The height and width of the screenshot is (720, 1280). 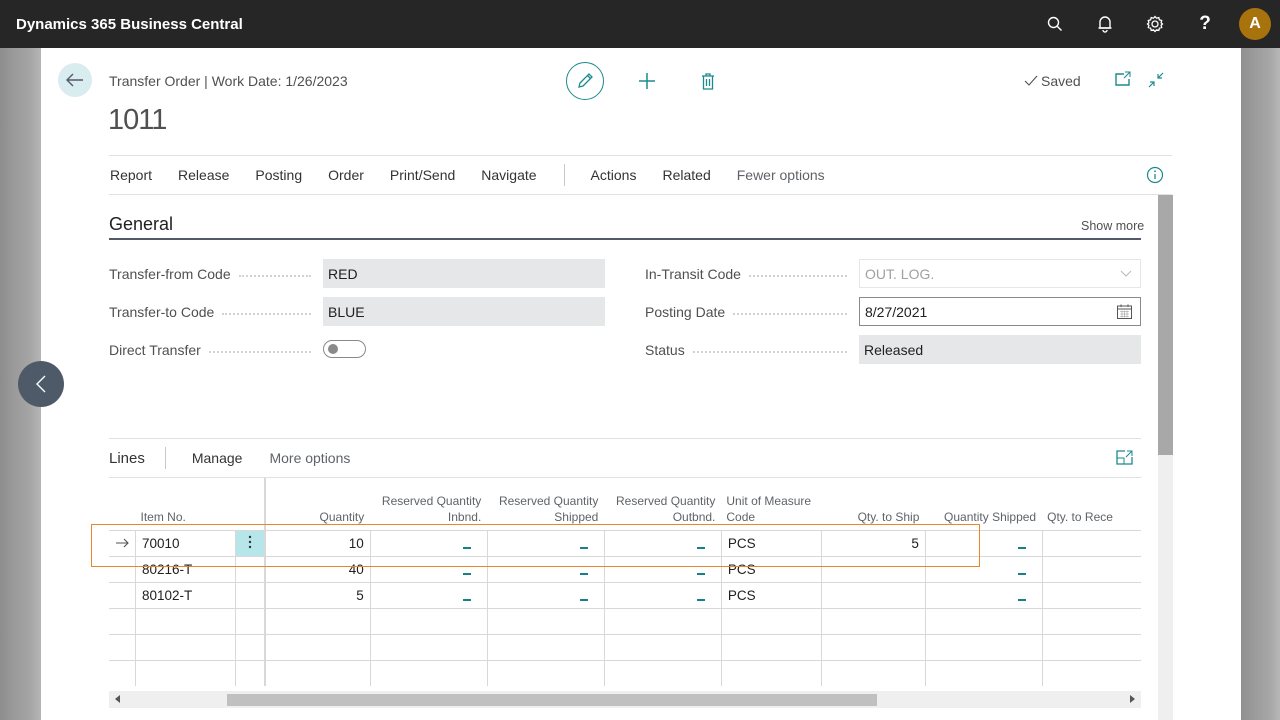 I want to click on direct-transfer-toggle, so click(x=344, y=349).